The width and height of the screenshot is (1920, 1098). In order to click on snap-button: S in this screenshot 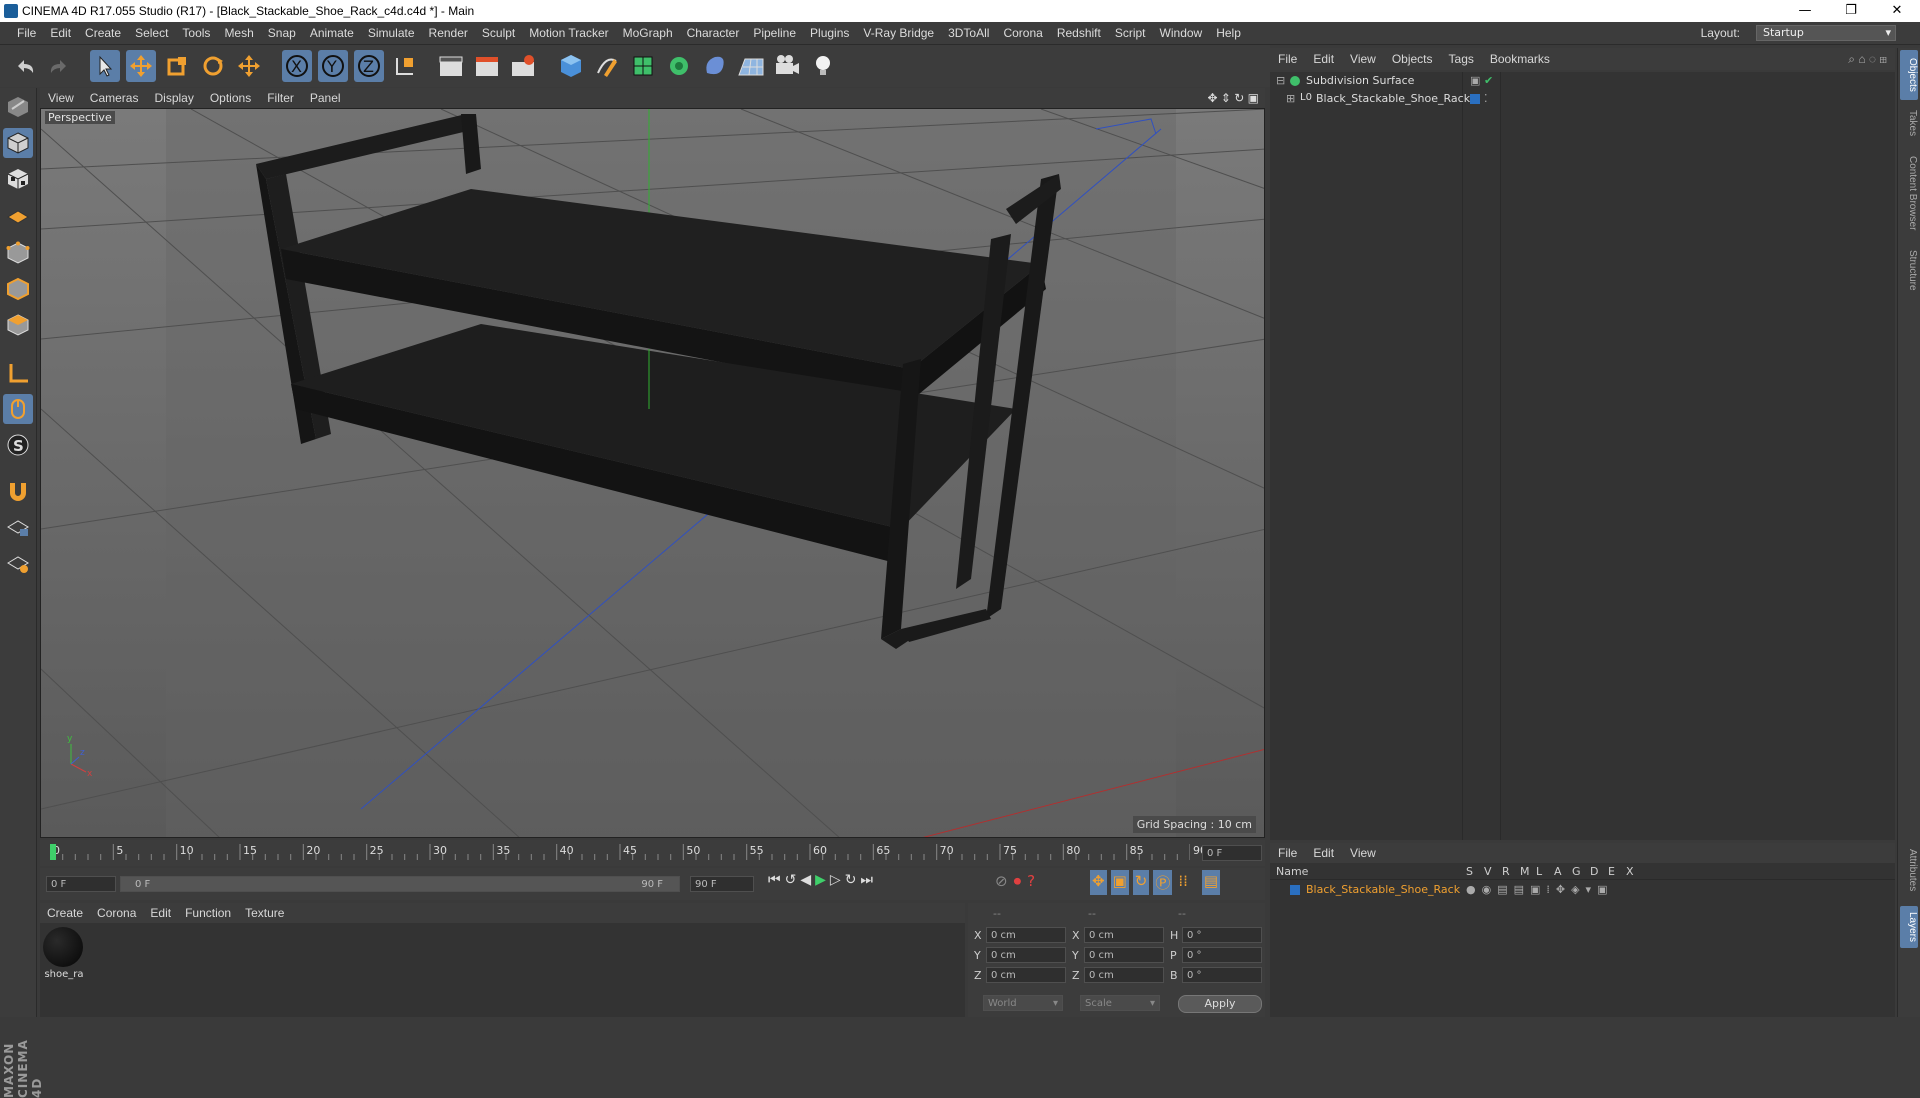, I will do `click(18, 445)`.